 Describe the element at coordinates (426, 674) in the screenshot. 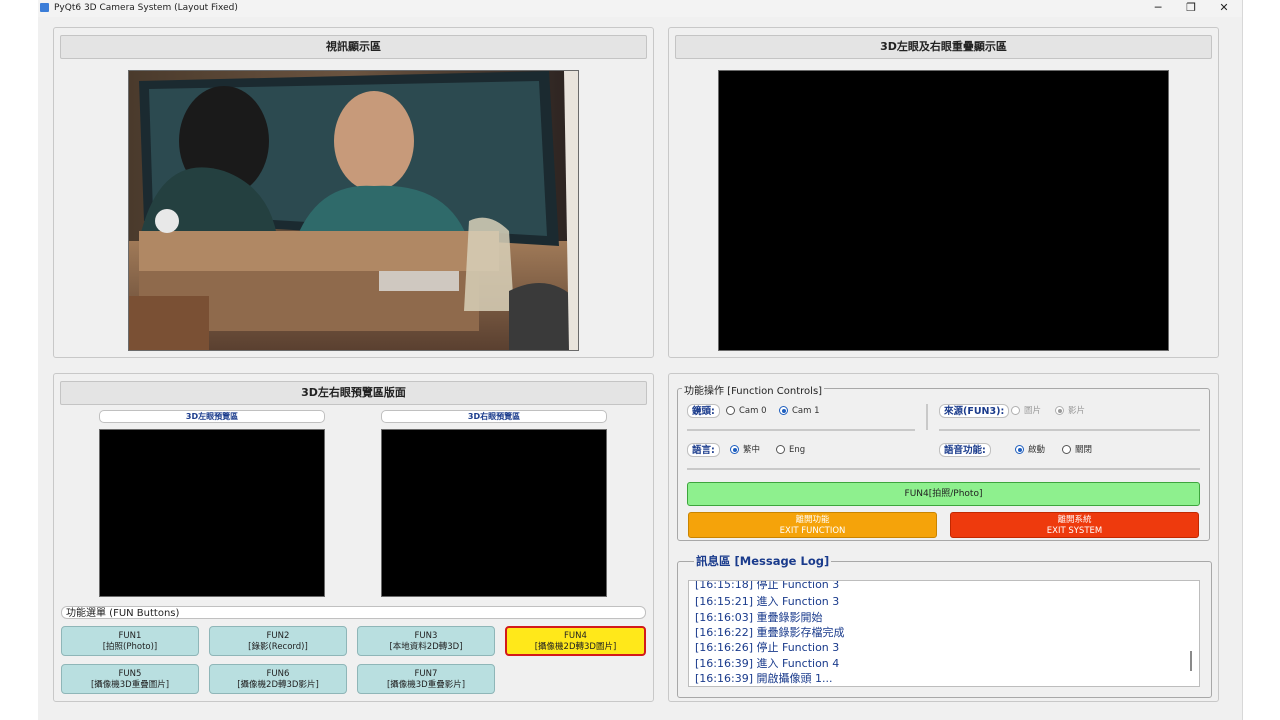

I see `fun-button-line1: FUN7` at that location.